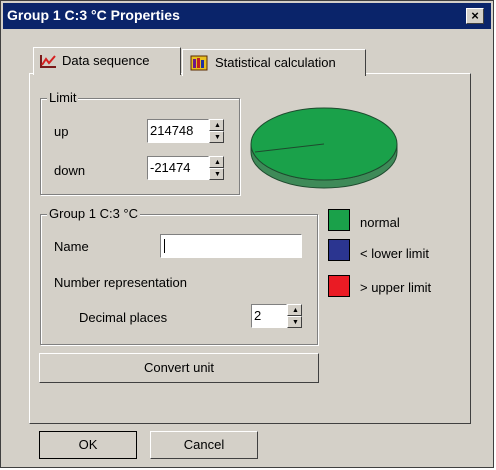 The width and height of the screenshot is (496, 470). I want to click on lower-limit-spinner: ▲ ▼, so click(216, 168).